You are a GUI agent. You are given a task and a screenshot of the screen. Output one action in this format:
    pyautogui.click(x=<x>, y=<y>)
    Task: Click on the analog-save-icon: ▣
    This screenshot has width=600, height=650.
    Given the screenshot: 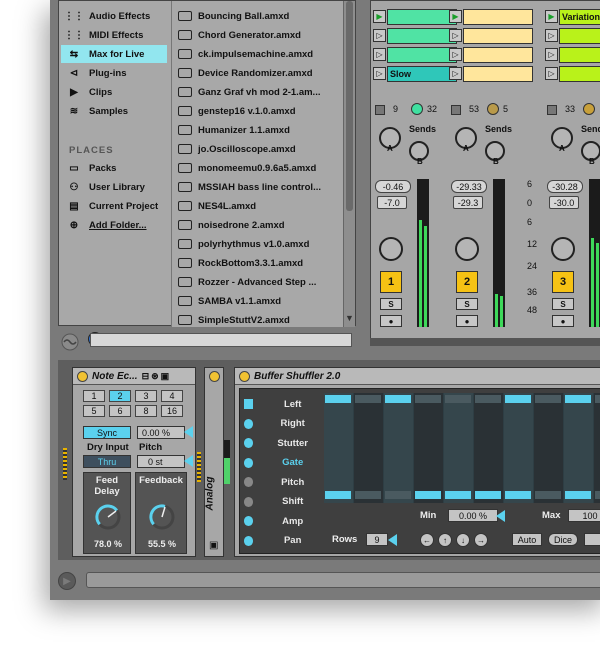 What is the action you would take?
    pyautogui.click(x=213, y=545)
    